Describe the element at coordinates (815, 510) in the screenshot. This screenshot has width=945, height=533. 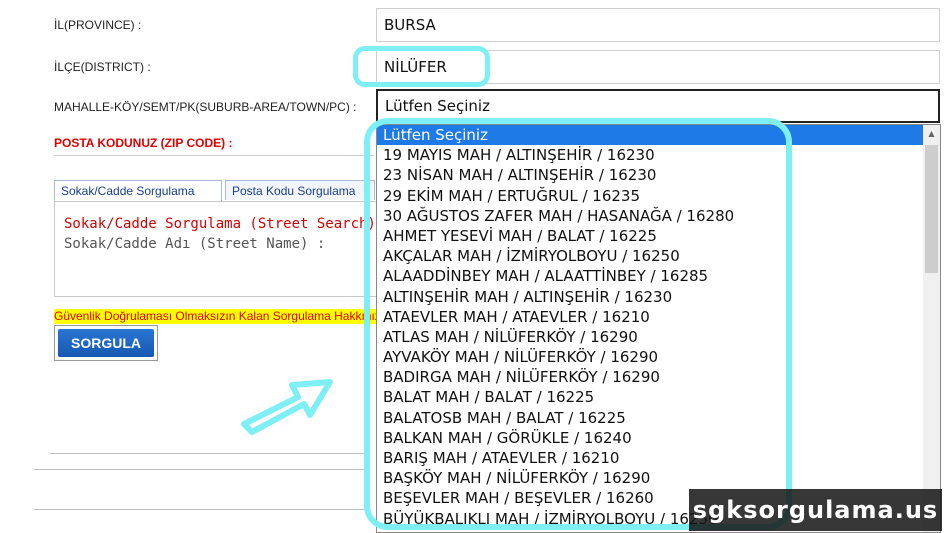
I see `watermark-logo: sgksorgulama.us` at that location.